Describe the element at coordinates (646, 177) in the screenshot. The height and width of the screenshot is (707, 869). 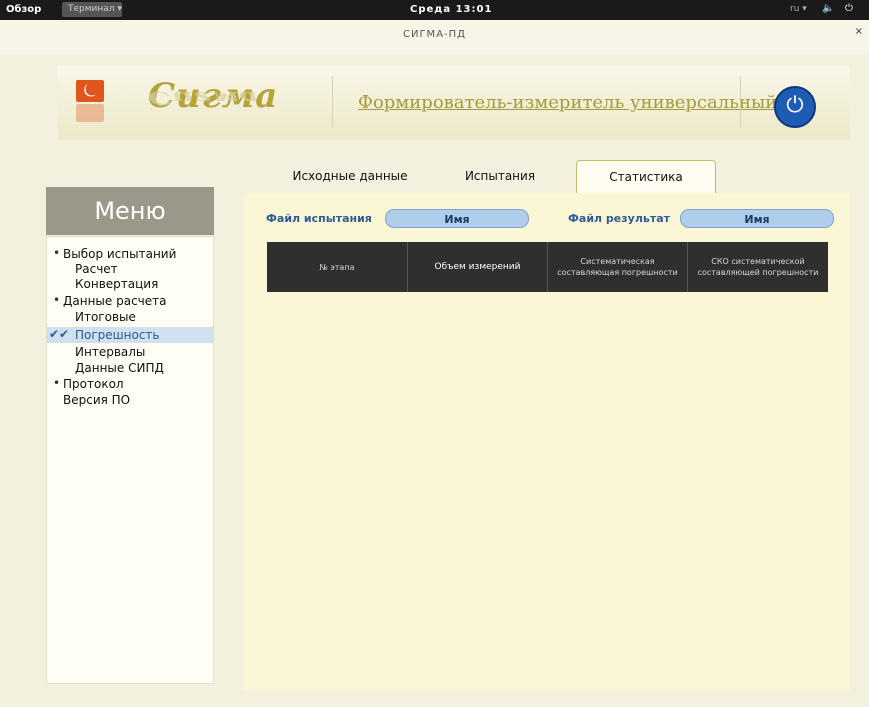
I see `tab-statistics: Статистика` at that location.